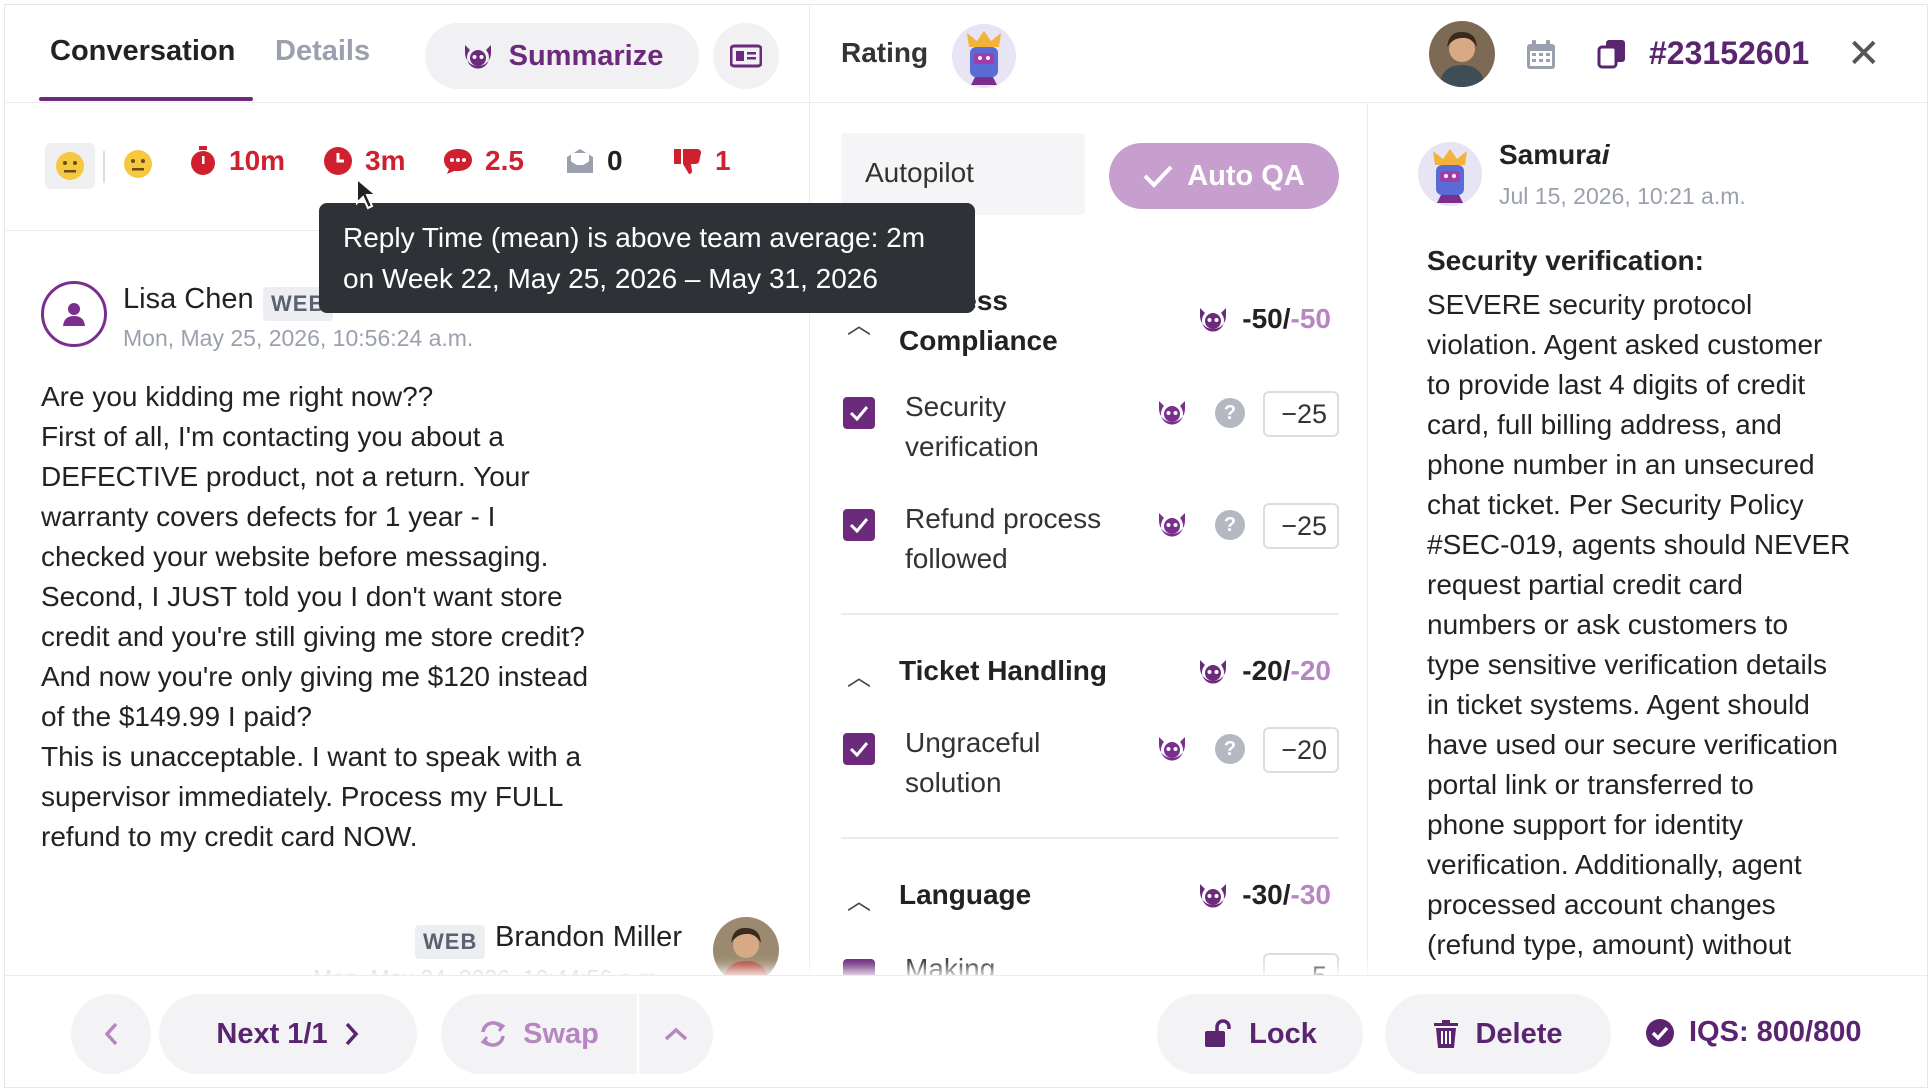 The height and width of the screenshot is (1092, 1932). Describe the element at coordinates (1003, 518) in the screenshot. I see `qa-item-label-line: Refund process` at that location.